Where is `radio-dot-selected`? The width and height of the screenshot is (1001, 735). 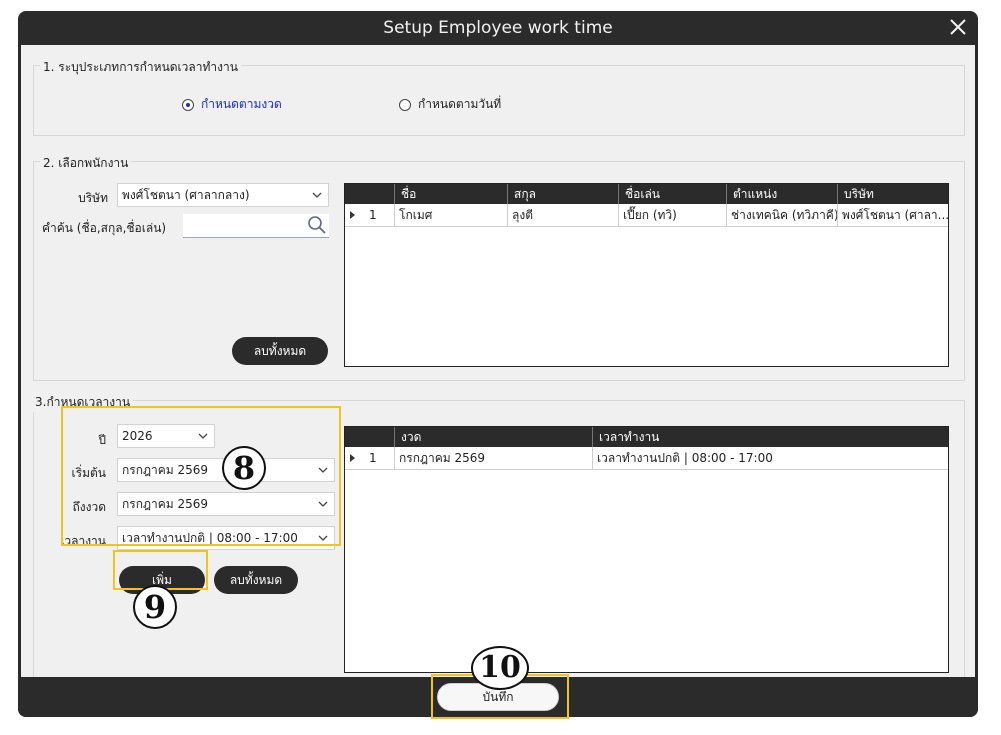
radio-dot-selected is located at coordinates (188, 104).